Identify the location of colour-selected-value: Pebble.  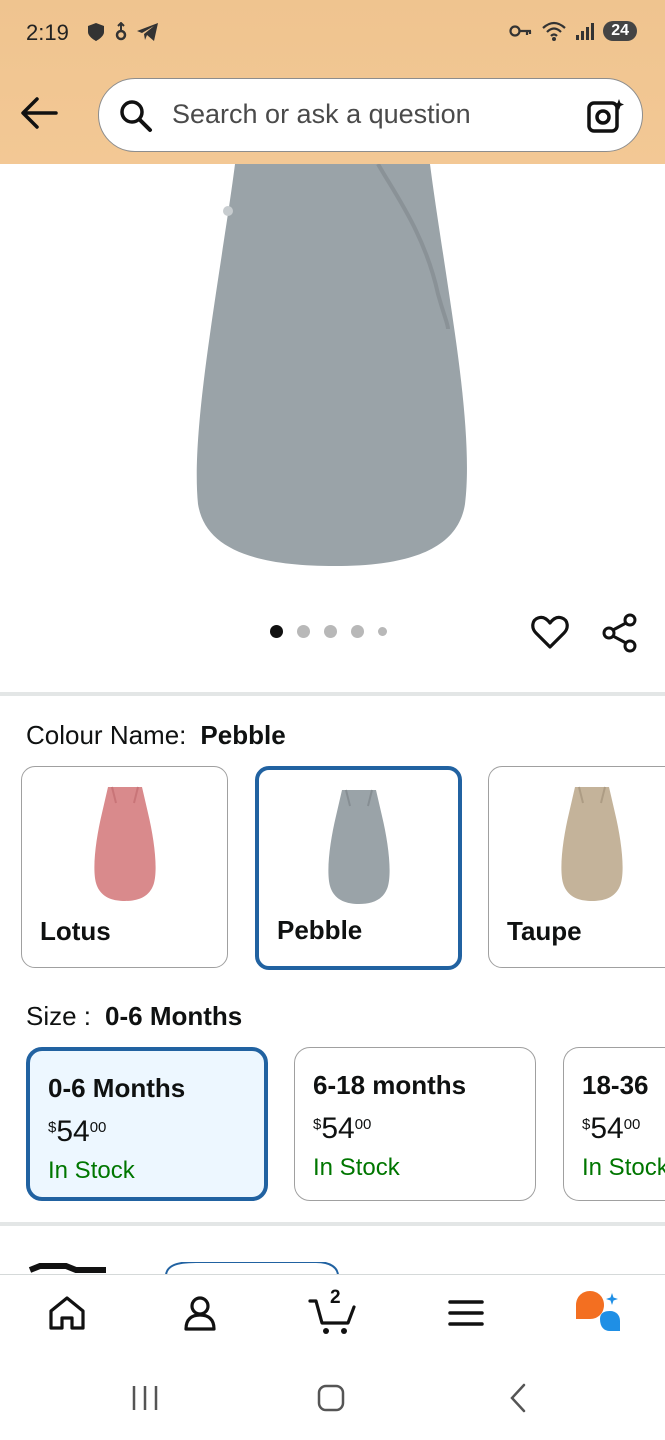
(243, 735).